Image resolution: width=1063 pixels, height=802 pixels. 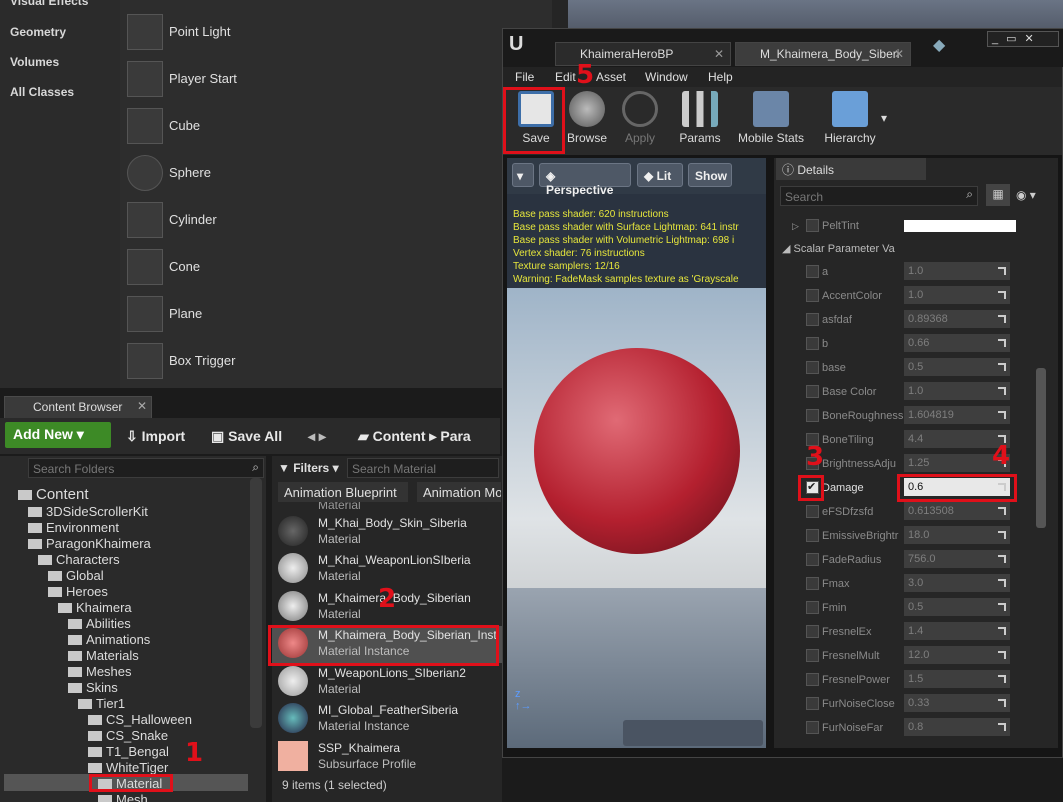 I want to click on folder-item: T1_Bengal, so click(x=128, y=751).